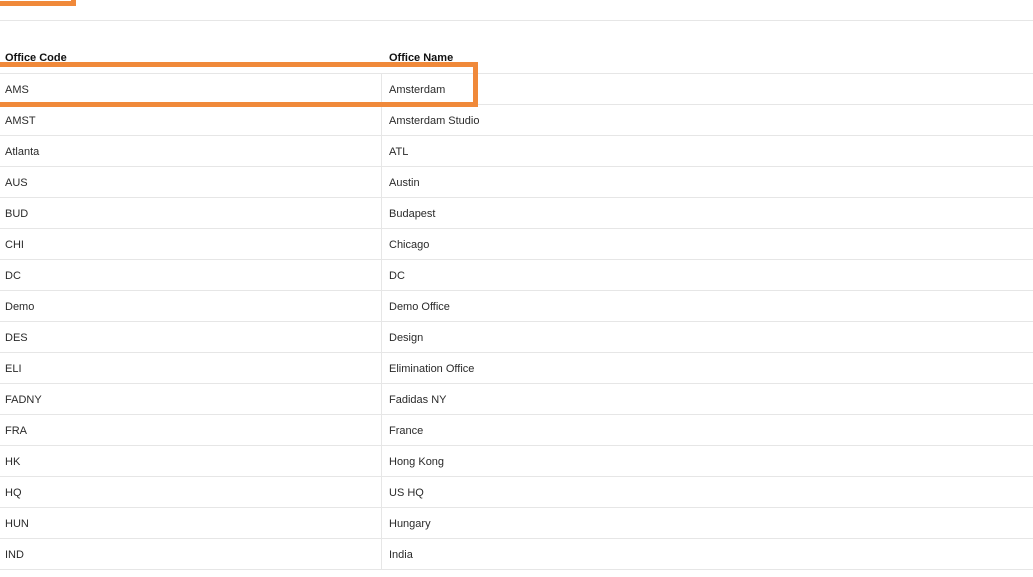 This screenshot has width=1033, height=577. Describe the element at coordinates (516, 368) in the screenshot. I see `table-row: ELI Elimination Office` at that location.